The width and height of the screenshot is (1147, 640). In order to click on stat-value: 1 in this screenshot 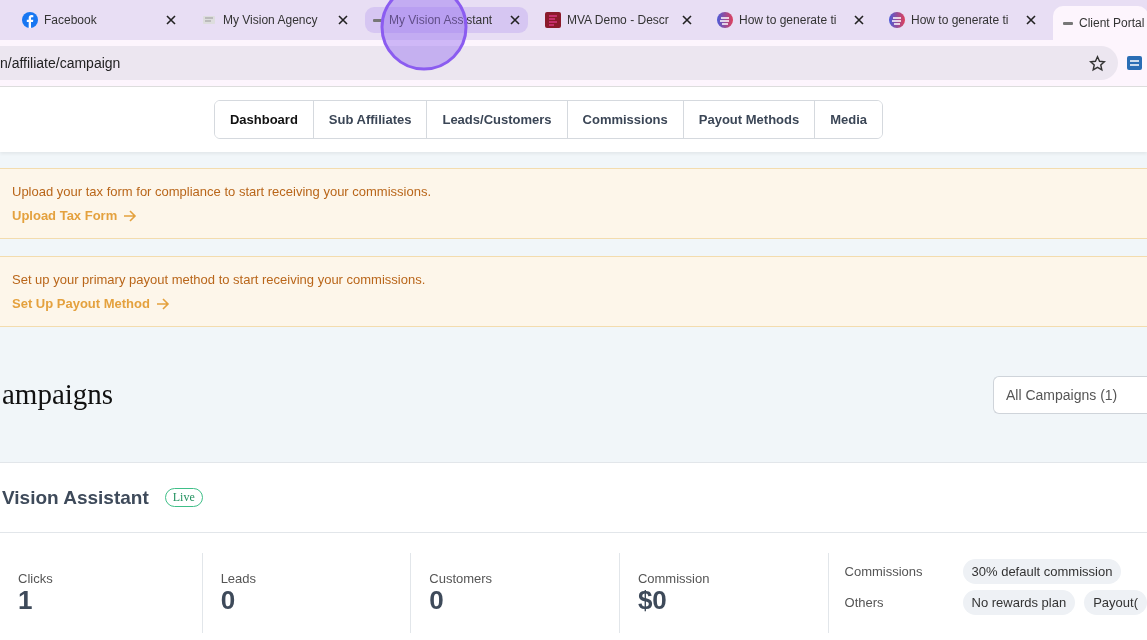, I will do `click(25, 600)`.